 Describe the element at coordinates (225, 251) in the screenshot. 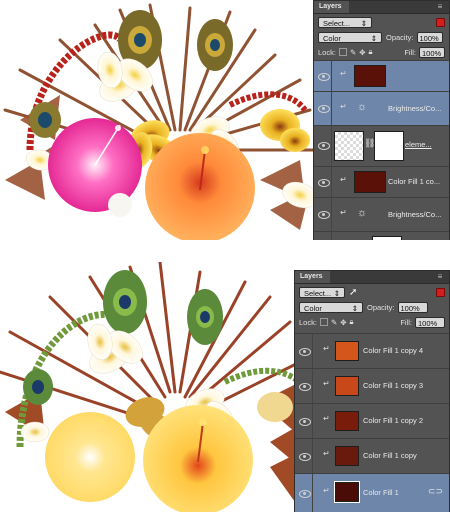

I see `section-divider` at that location.